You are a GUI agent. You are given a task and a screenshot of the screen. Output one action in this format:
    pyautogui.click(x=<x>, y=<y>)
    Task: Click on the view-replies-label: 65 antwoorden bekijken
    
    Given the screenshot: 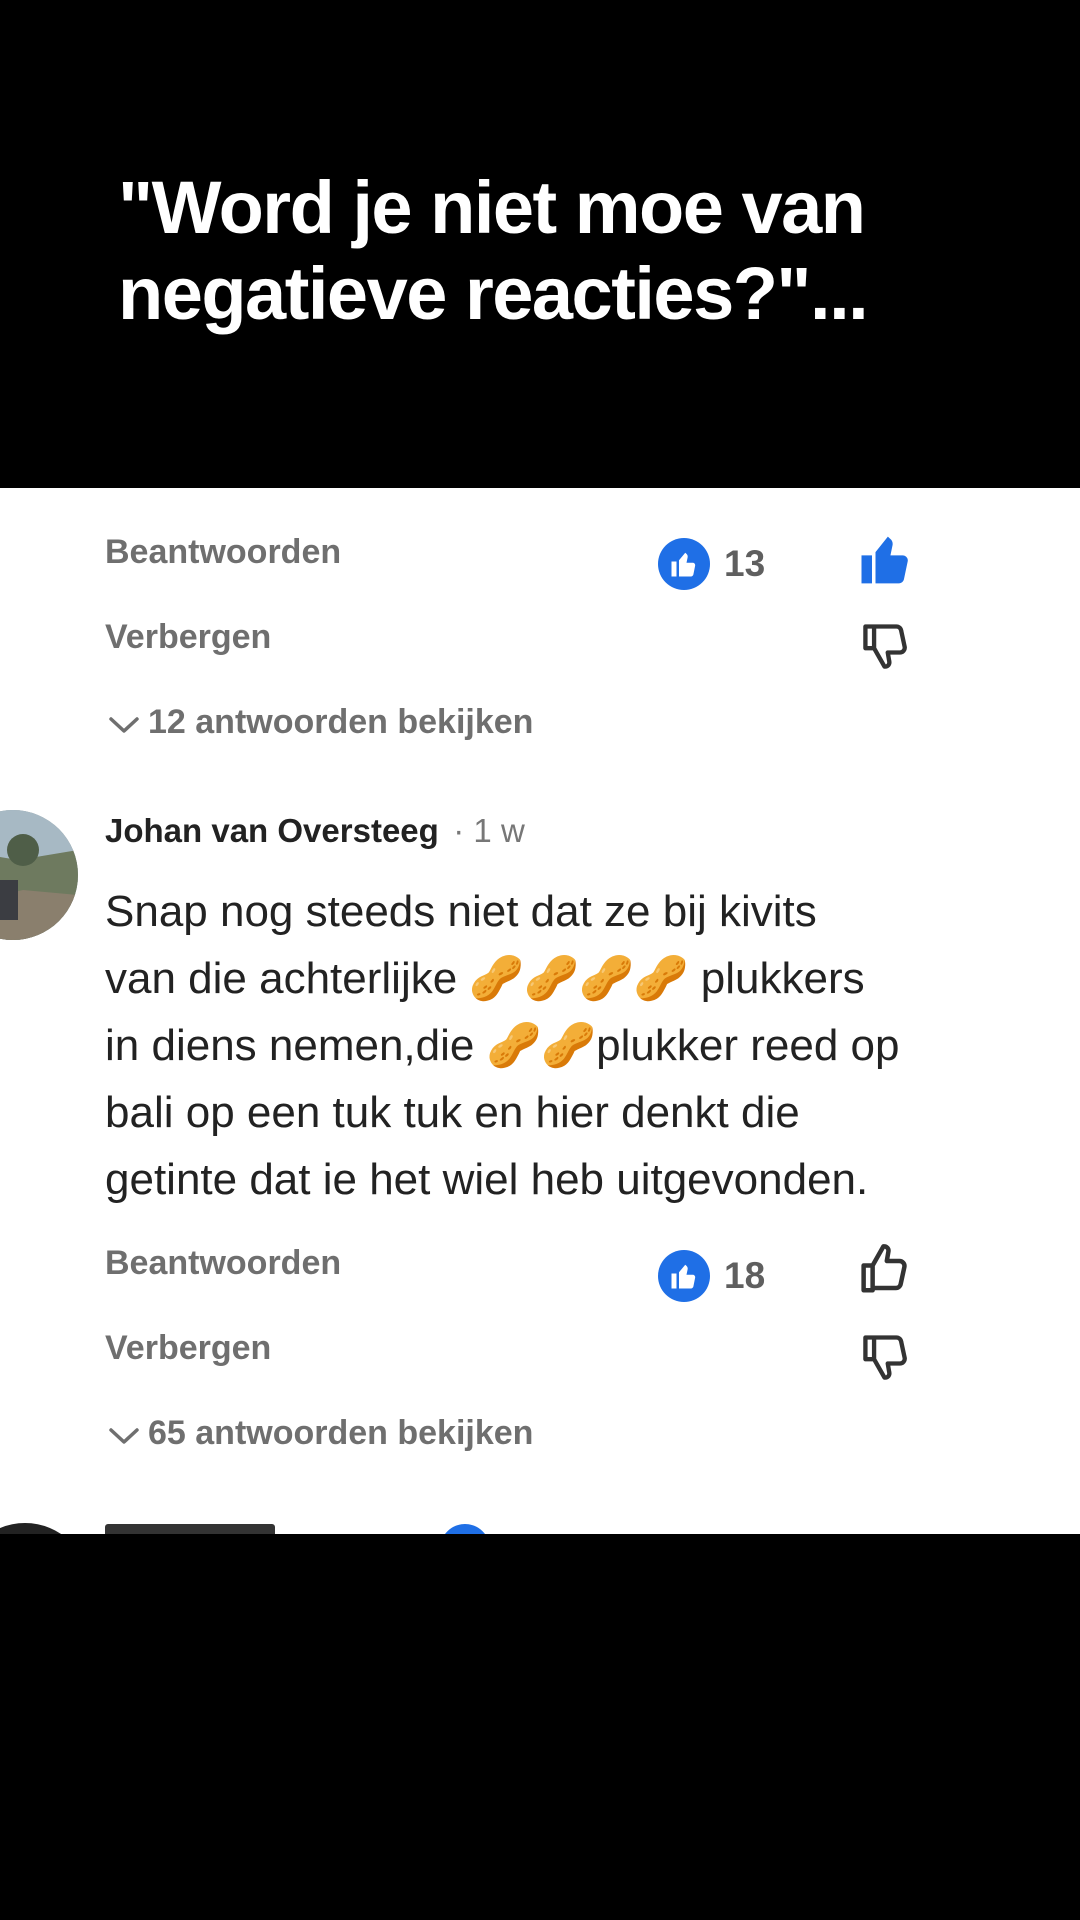 What is the action you would take?
    pyautogui.click(x=341, y=1433)
    